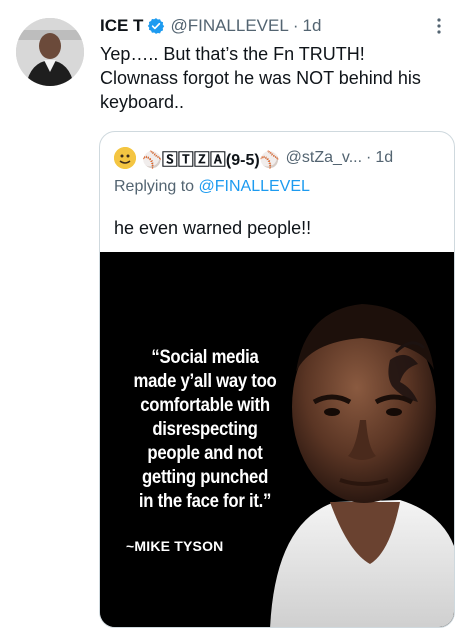 Image resolution: width=470 pixels, height=639 pixels. Describe the element at coordinates (142, 102) in the screenshot. I see `tweet-text-line: keyboard..` at that location.